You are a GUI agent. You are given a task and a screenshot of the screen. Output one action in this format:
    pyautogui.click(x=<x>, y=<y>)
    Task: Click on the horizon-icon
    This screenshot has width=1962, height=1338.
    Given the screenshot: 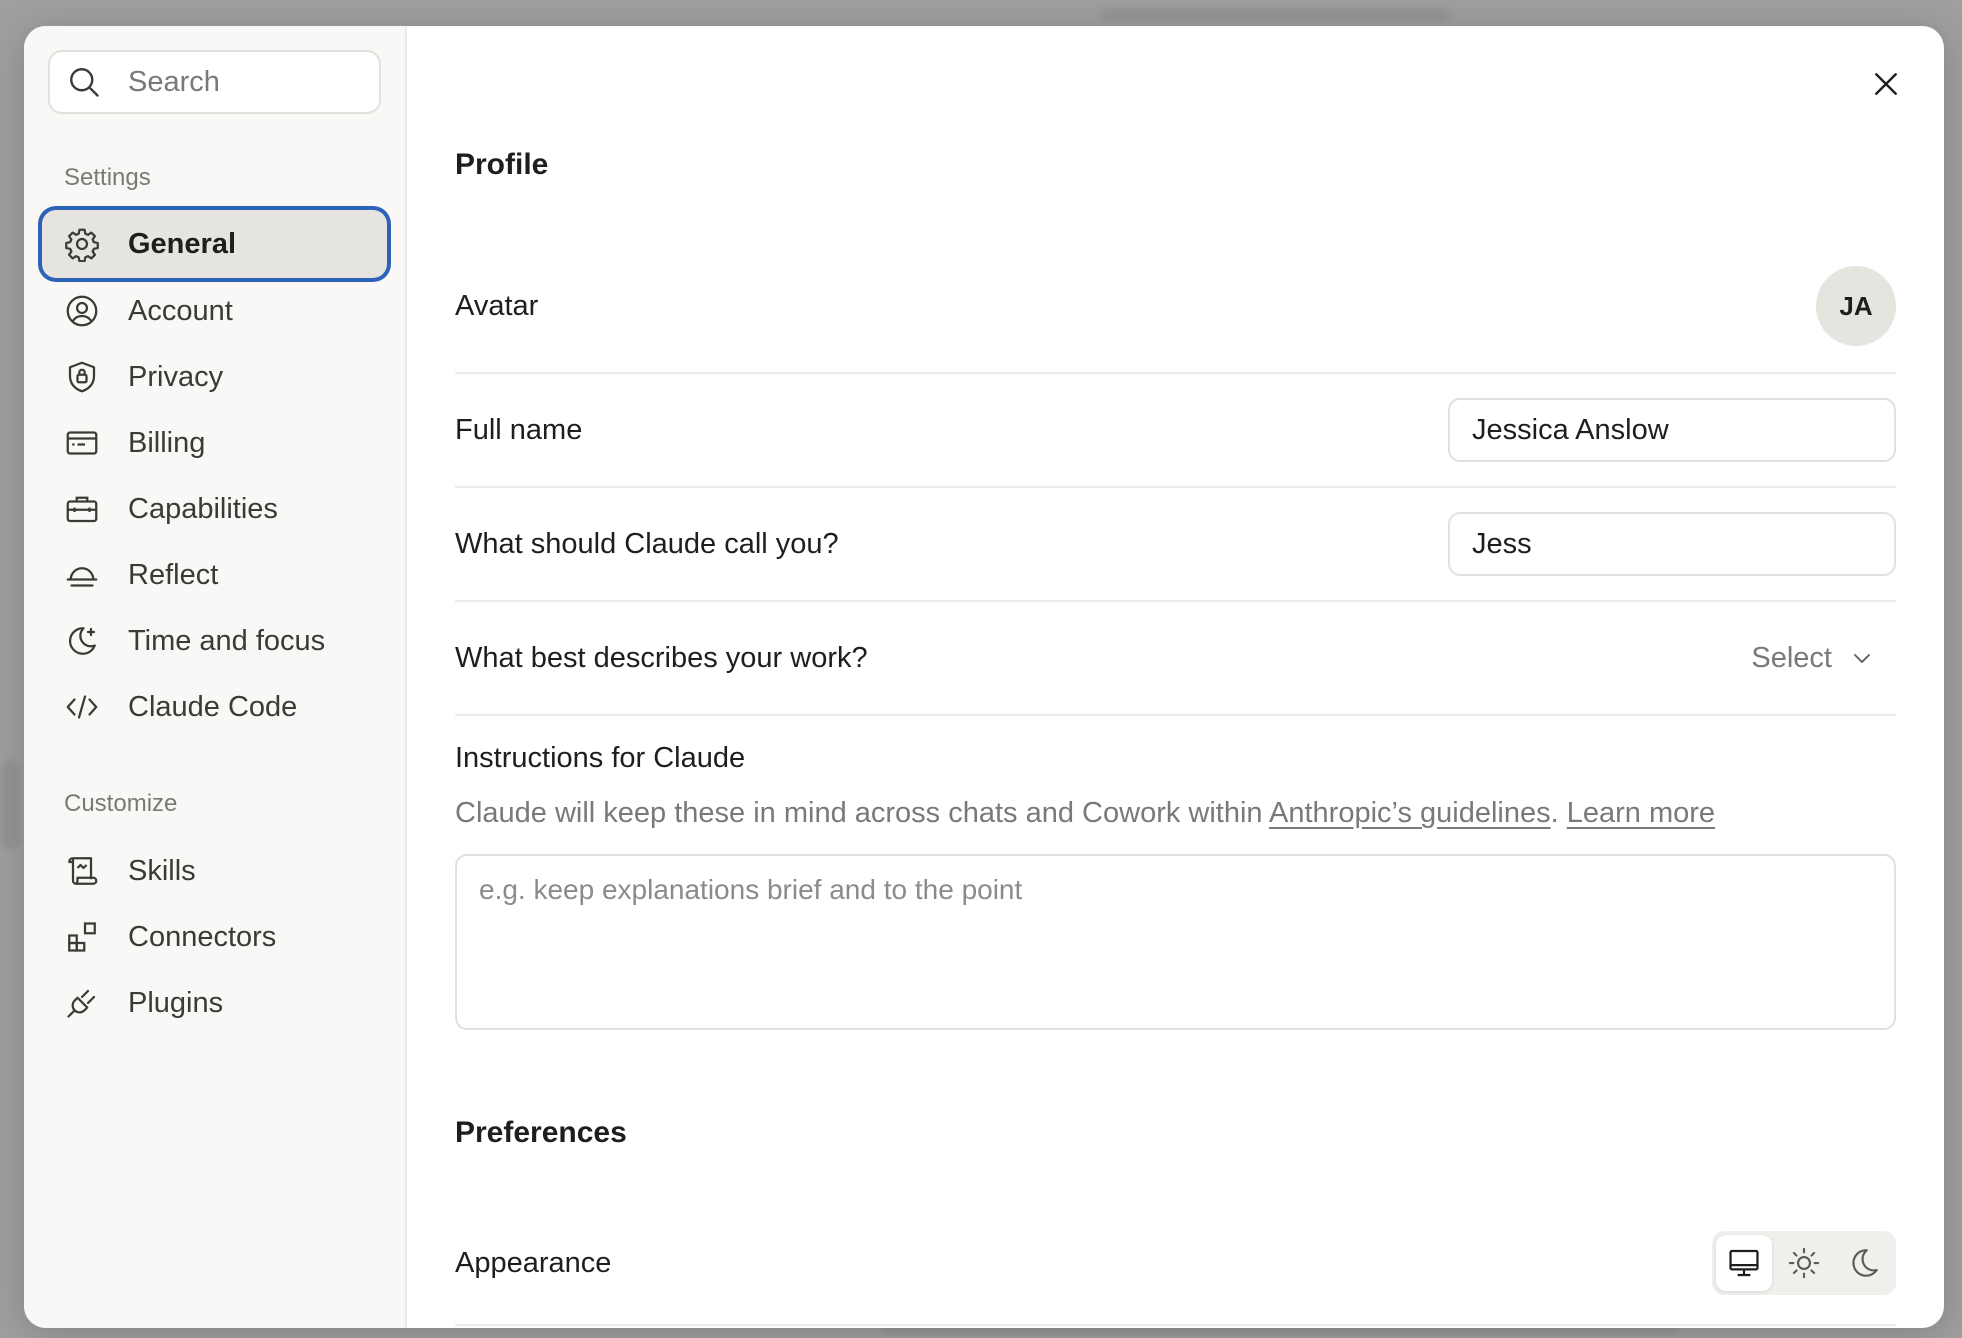 What is the action you would take?
    pyautogui.click(x=82, y=577)
    